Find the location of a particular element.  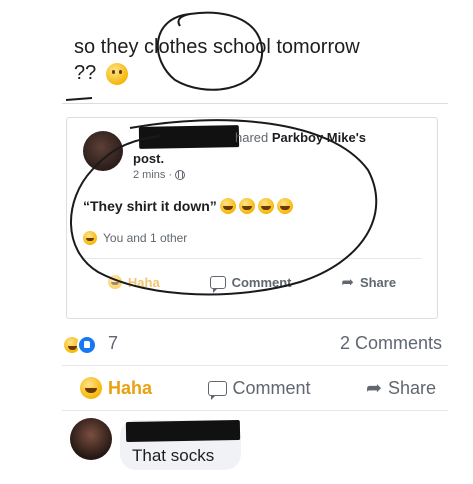

redacted-name is located at coordinates (189, 137).